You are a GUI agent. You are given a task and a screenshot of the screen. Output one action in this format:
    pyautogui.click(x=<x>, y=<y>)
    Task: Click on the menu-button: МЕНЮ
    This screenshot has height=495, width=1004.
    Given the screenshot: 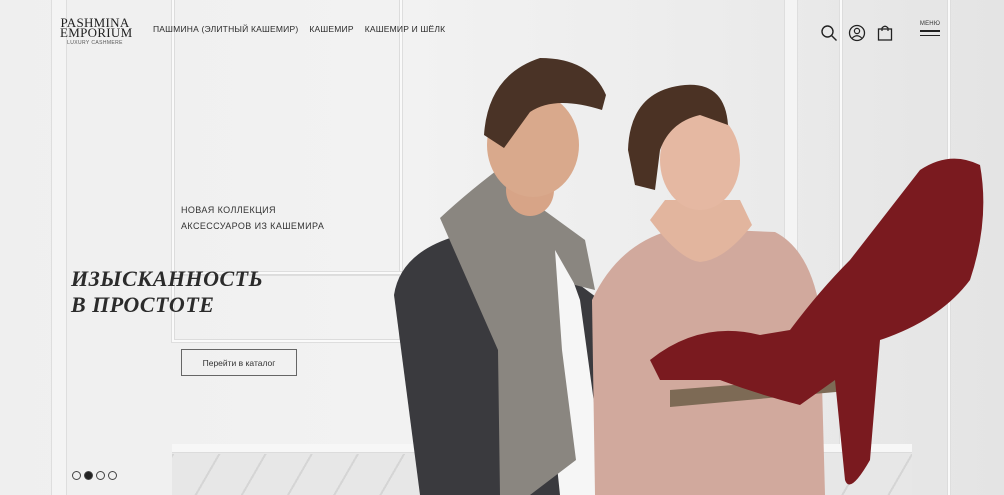 What is the action you would take?
    pyautogui.click(x=930, y=28)
    